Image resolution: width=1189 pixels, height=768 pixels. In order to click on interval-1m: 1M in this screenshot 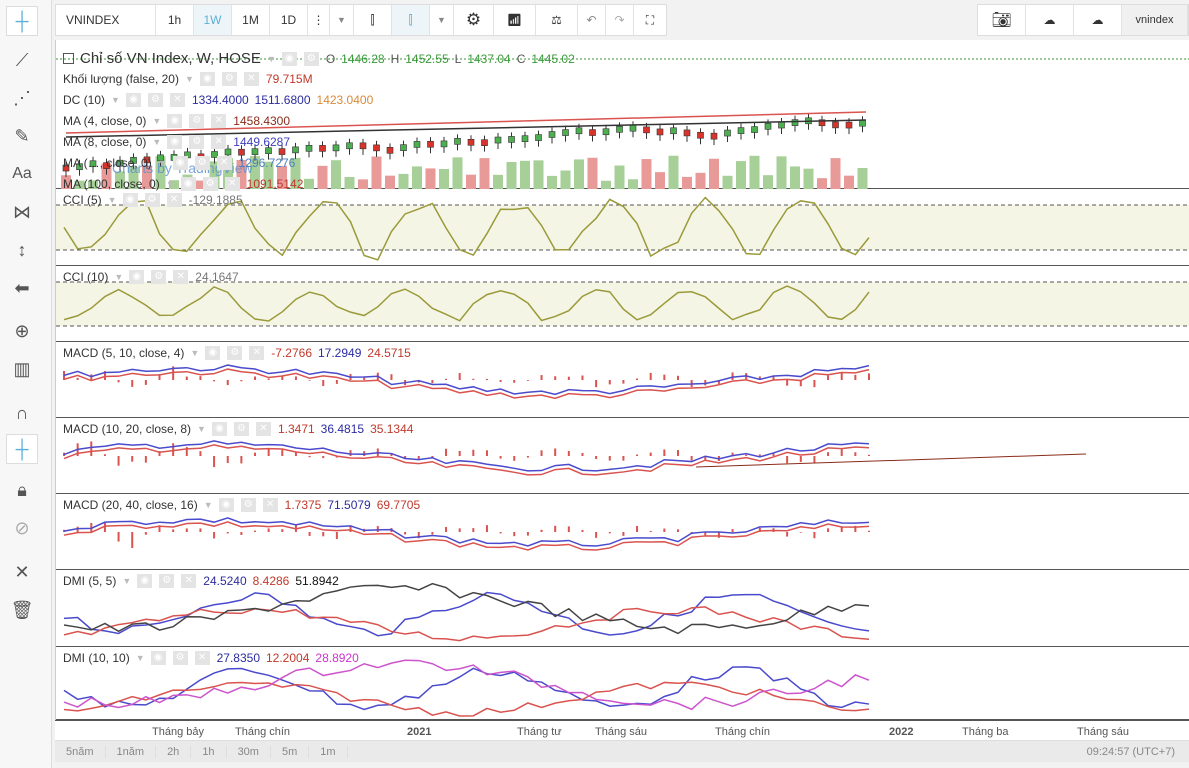, I will do `click(251, 20)`.